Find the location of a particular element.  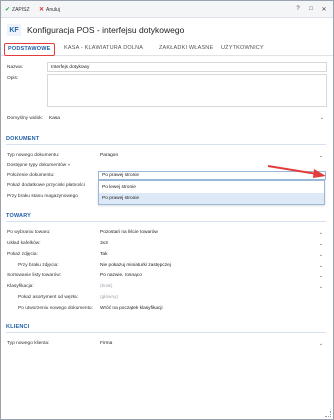

after-select-select: Pozostań na liście towarów ⌄ is located at coordinates (212, 232).